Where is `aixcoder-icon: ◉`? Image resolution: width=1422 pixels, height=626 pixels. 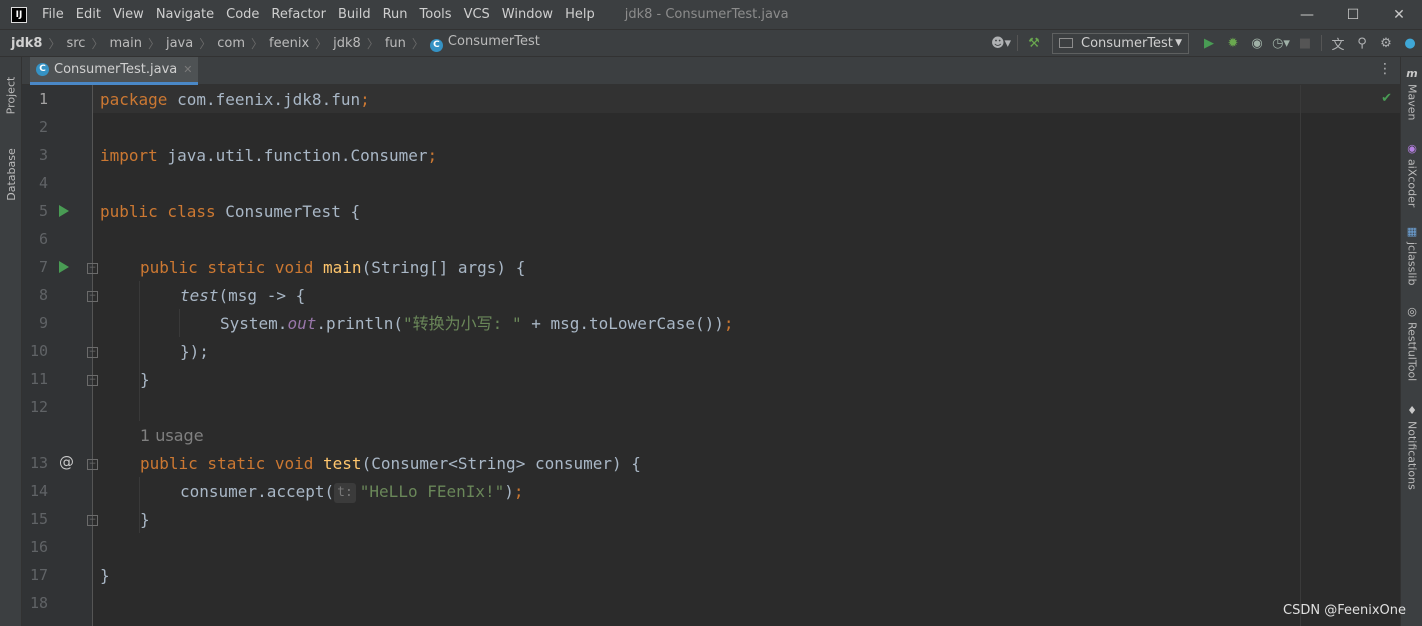 aixcoder-icon: ◉ is located at coordinates (1412, 148).